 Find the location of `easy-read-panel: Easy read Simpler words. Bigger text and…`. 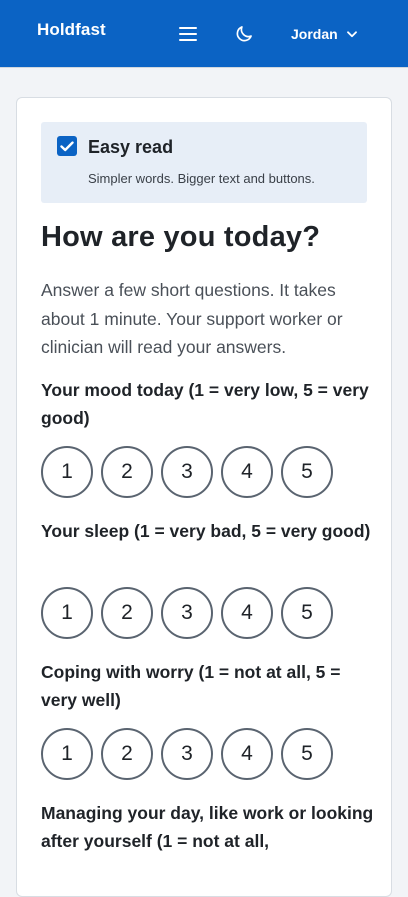

easy-read-panel: Easy read Simpler words. Bigger text and… is located at coordinates (204, 162).